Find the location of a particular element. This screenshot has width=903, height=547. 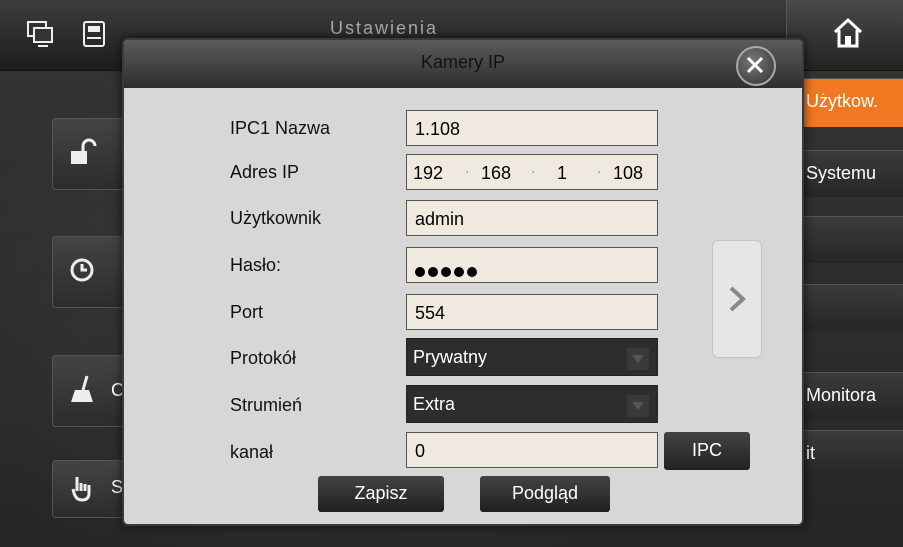

tab-label: Monitora is located at coordinates (841, 395).